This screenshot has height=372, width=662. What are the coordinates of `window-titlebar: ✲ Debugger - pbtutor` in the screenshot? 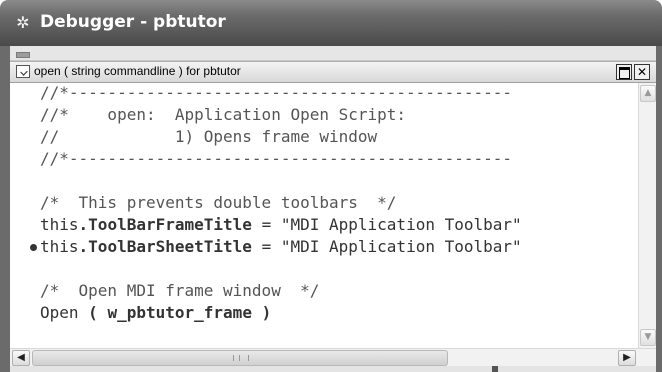 It's located at (331, 23).